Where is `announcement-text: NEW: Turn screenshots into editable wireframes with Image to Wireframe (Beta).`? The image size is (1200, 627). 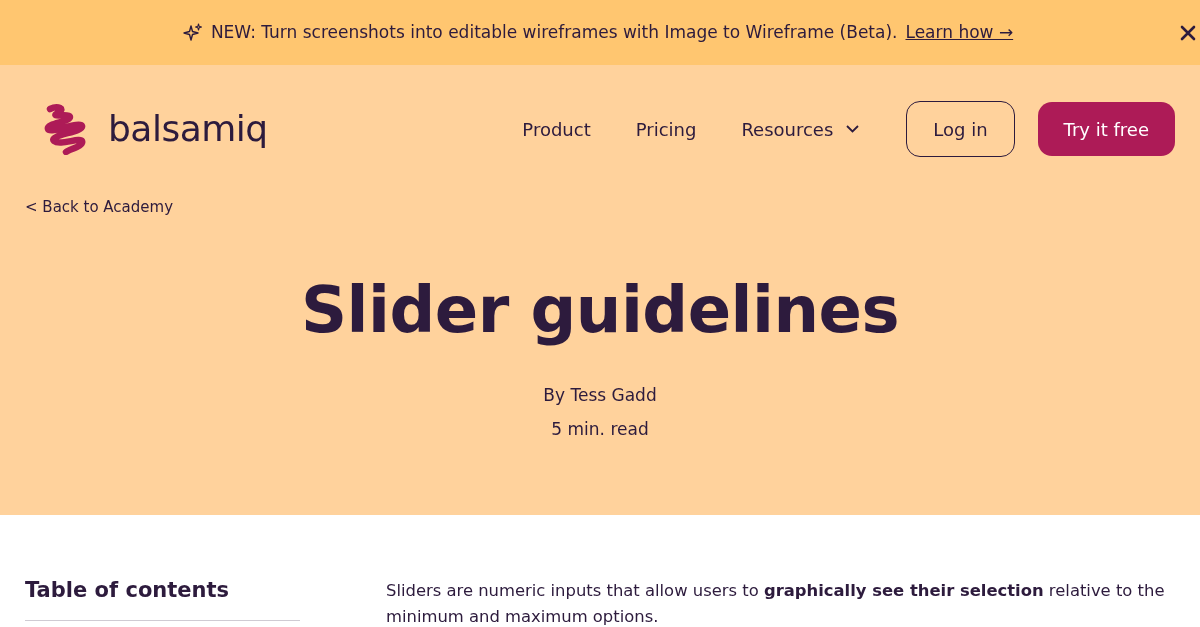
announcement-text: NEW: Turn screenshots into editable wireframes with Image to Wireframe (Beta). is located at coordinates (554, 32).